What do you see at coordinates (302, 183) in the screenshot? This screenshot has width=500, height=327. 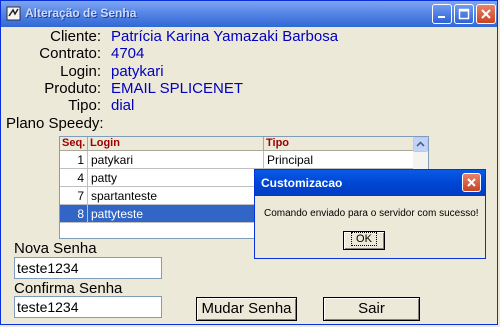 I see `dialog-title: Customizacao` at bounding box center [302, 183].